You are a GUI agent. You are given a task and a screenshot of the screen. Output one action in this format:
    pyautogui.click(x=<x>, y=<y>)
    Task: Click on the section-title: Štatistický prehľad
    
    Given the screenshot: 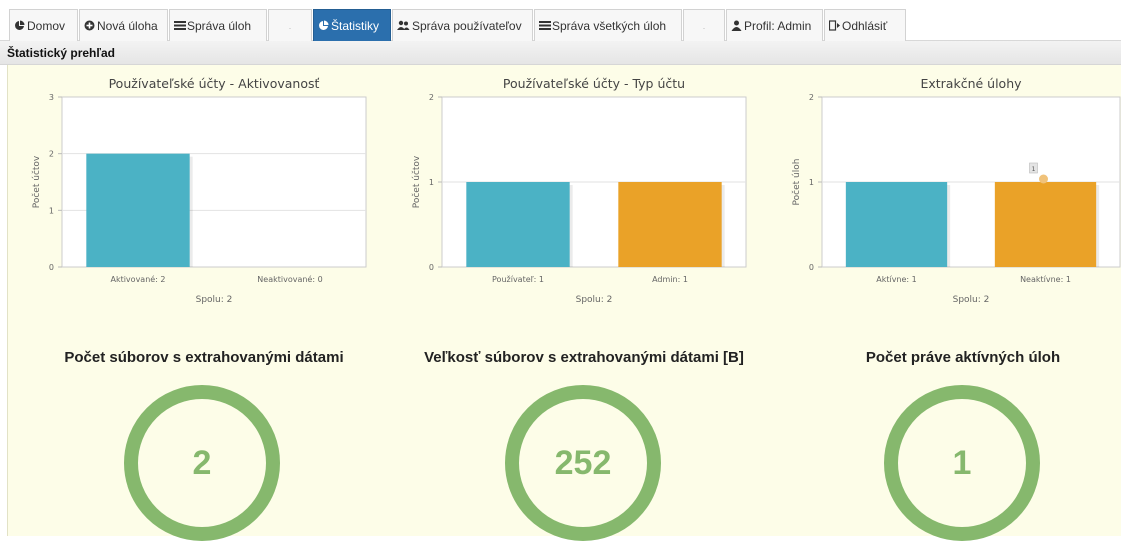 What is the action you would take?
    pyautogui.click(x=61, y=53)
    